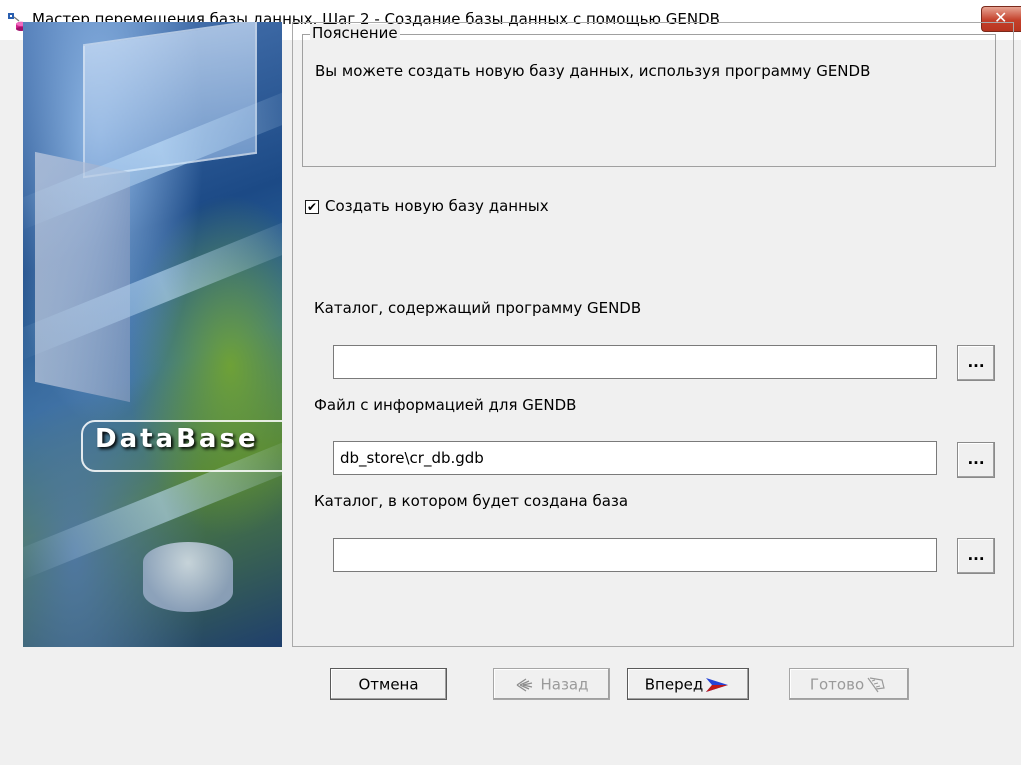 This screenshot has width=1021, height=765. What do you see at coordinates (188, 577) in the screenshot?
I see `disk-illustration` at bounding box center [188, 577].